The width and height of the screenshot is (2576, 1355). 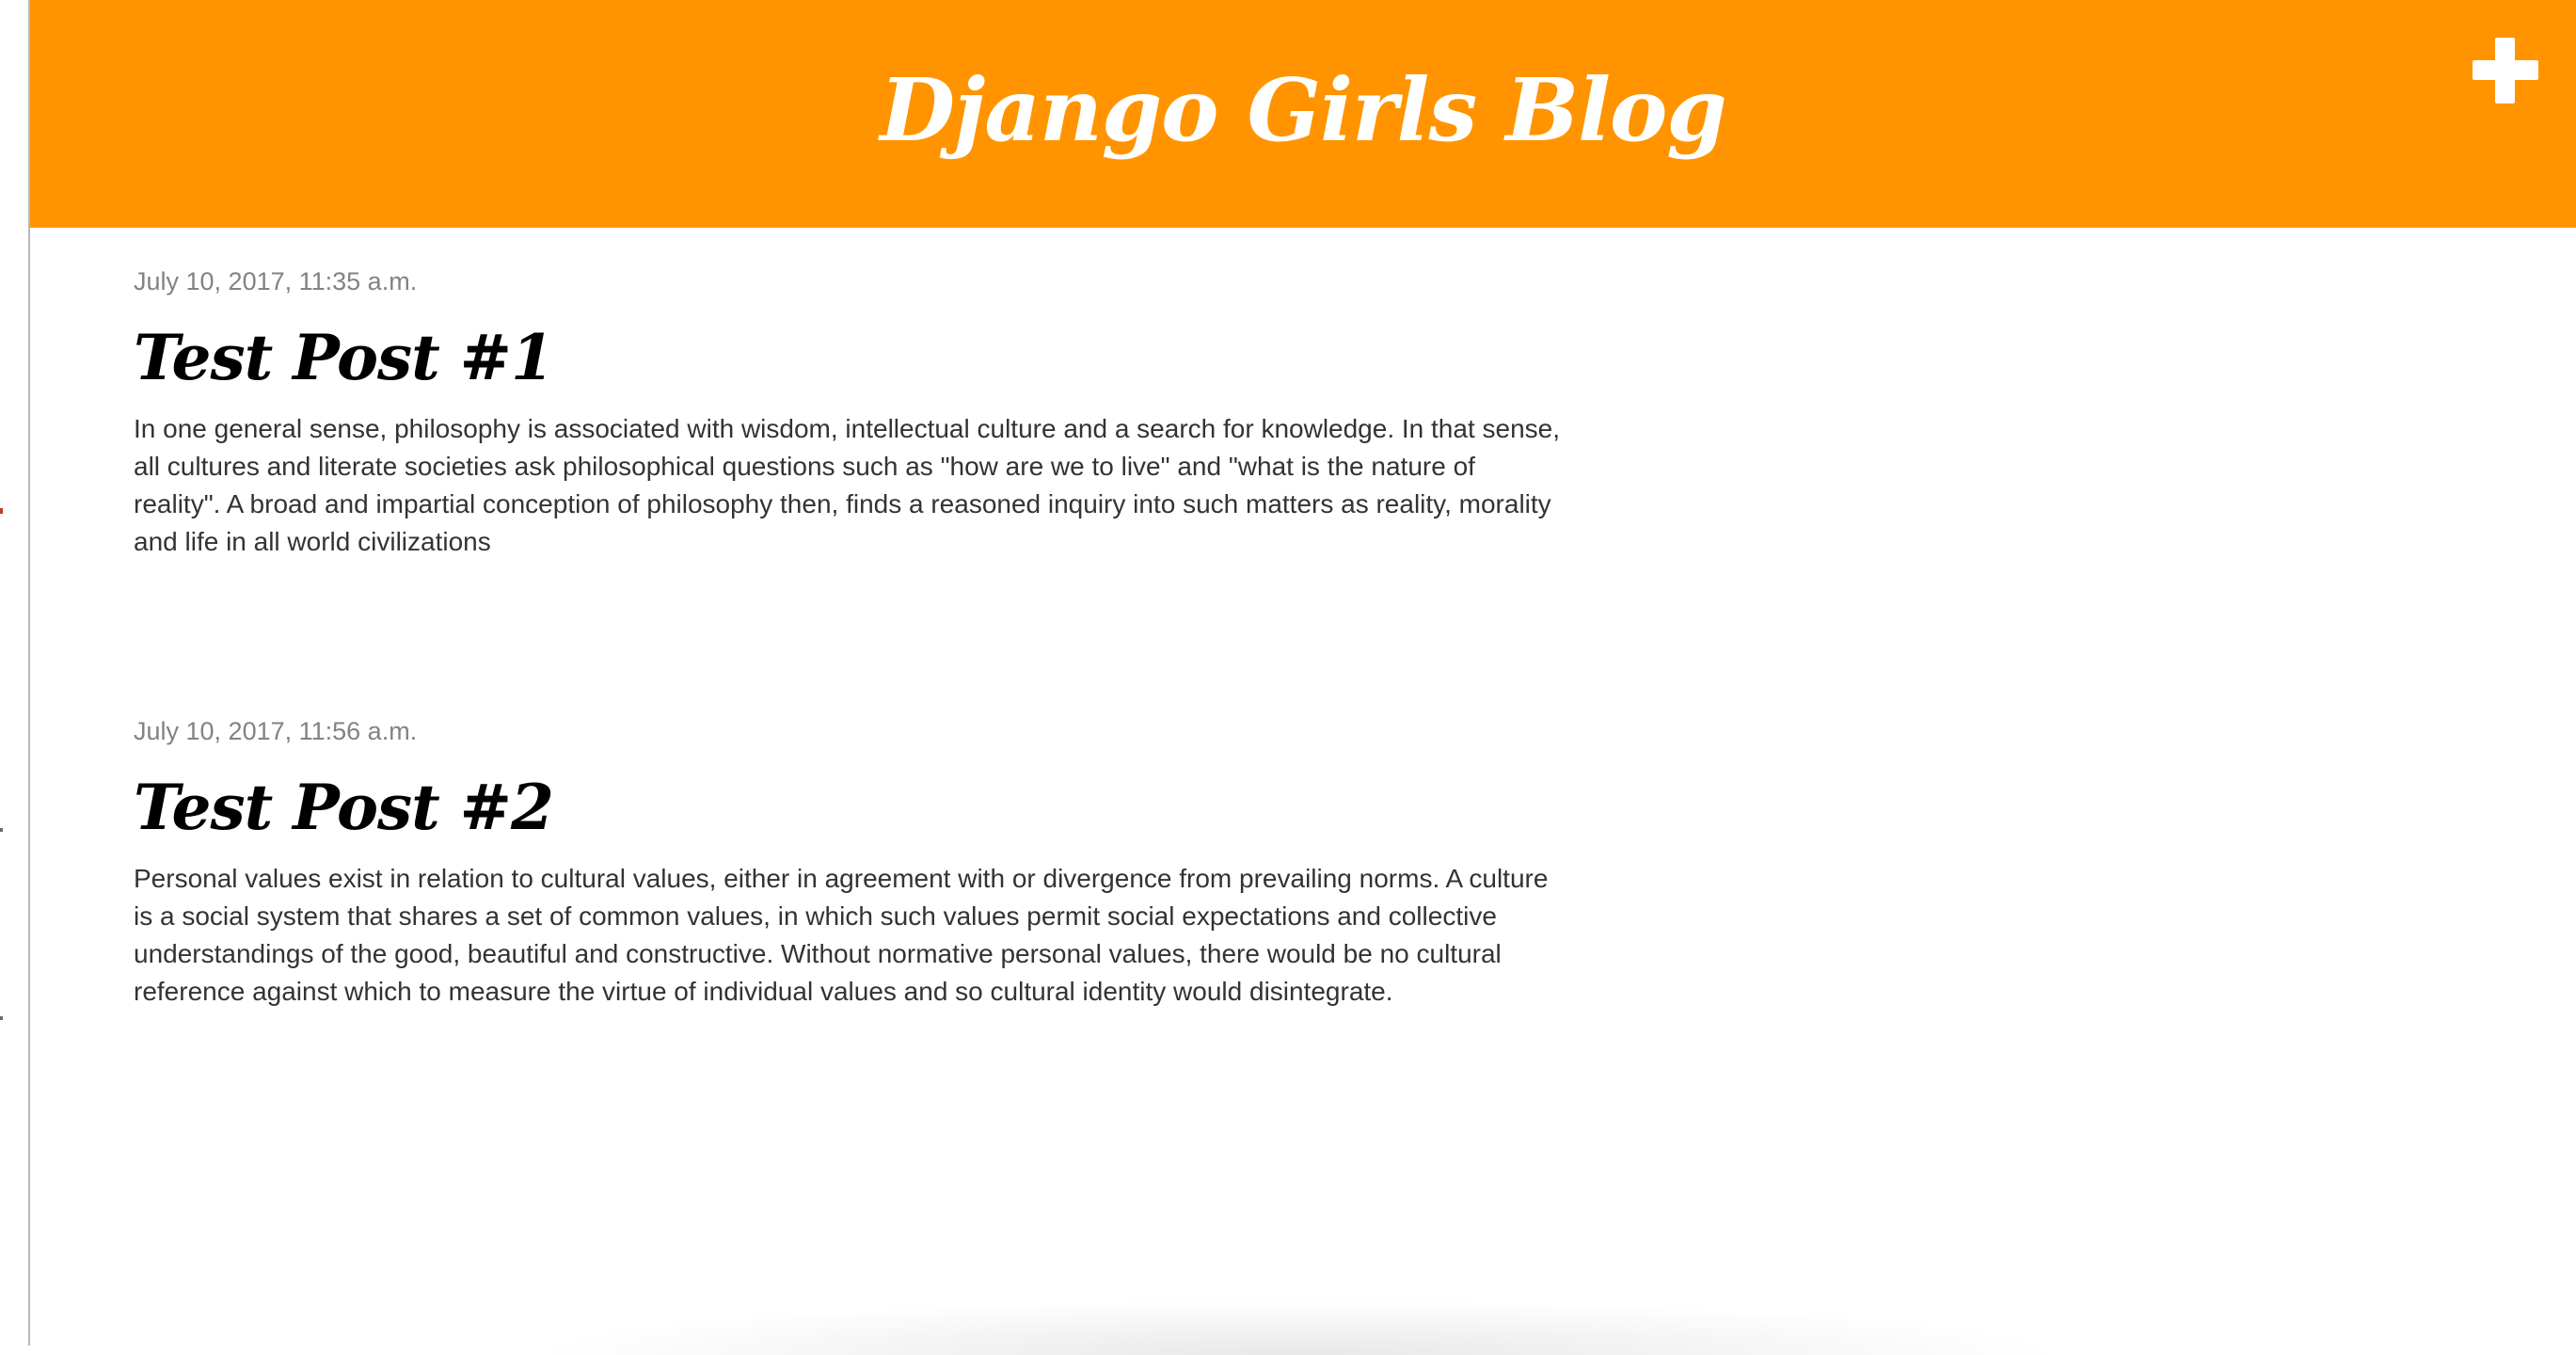 I want to click on post-date: July 10, 2017, 11:35 a.m., so click(x=276, y=281).